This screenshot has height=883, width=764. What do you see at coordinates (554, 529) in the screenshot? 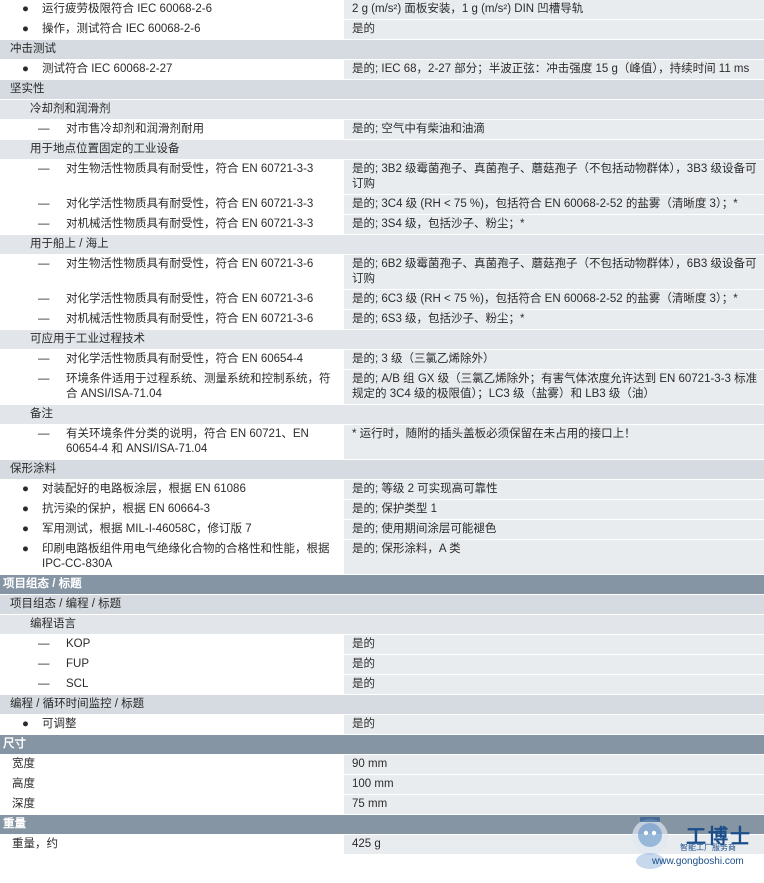
I see `spec-value: 是的; 使用期间涂层可能褪色` at bounding box center [554, 529].